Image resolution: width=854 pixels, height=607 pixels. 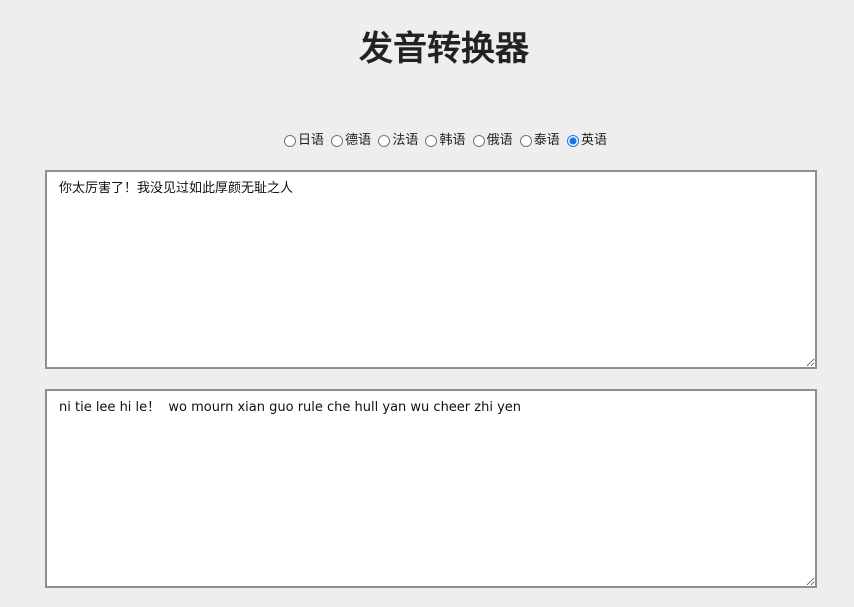 What do you see at coordinates (290, 141) in the screenshot?
I see `lang-radio-japanese` at bounding box center [290, 141].